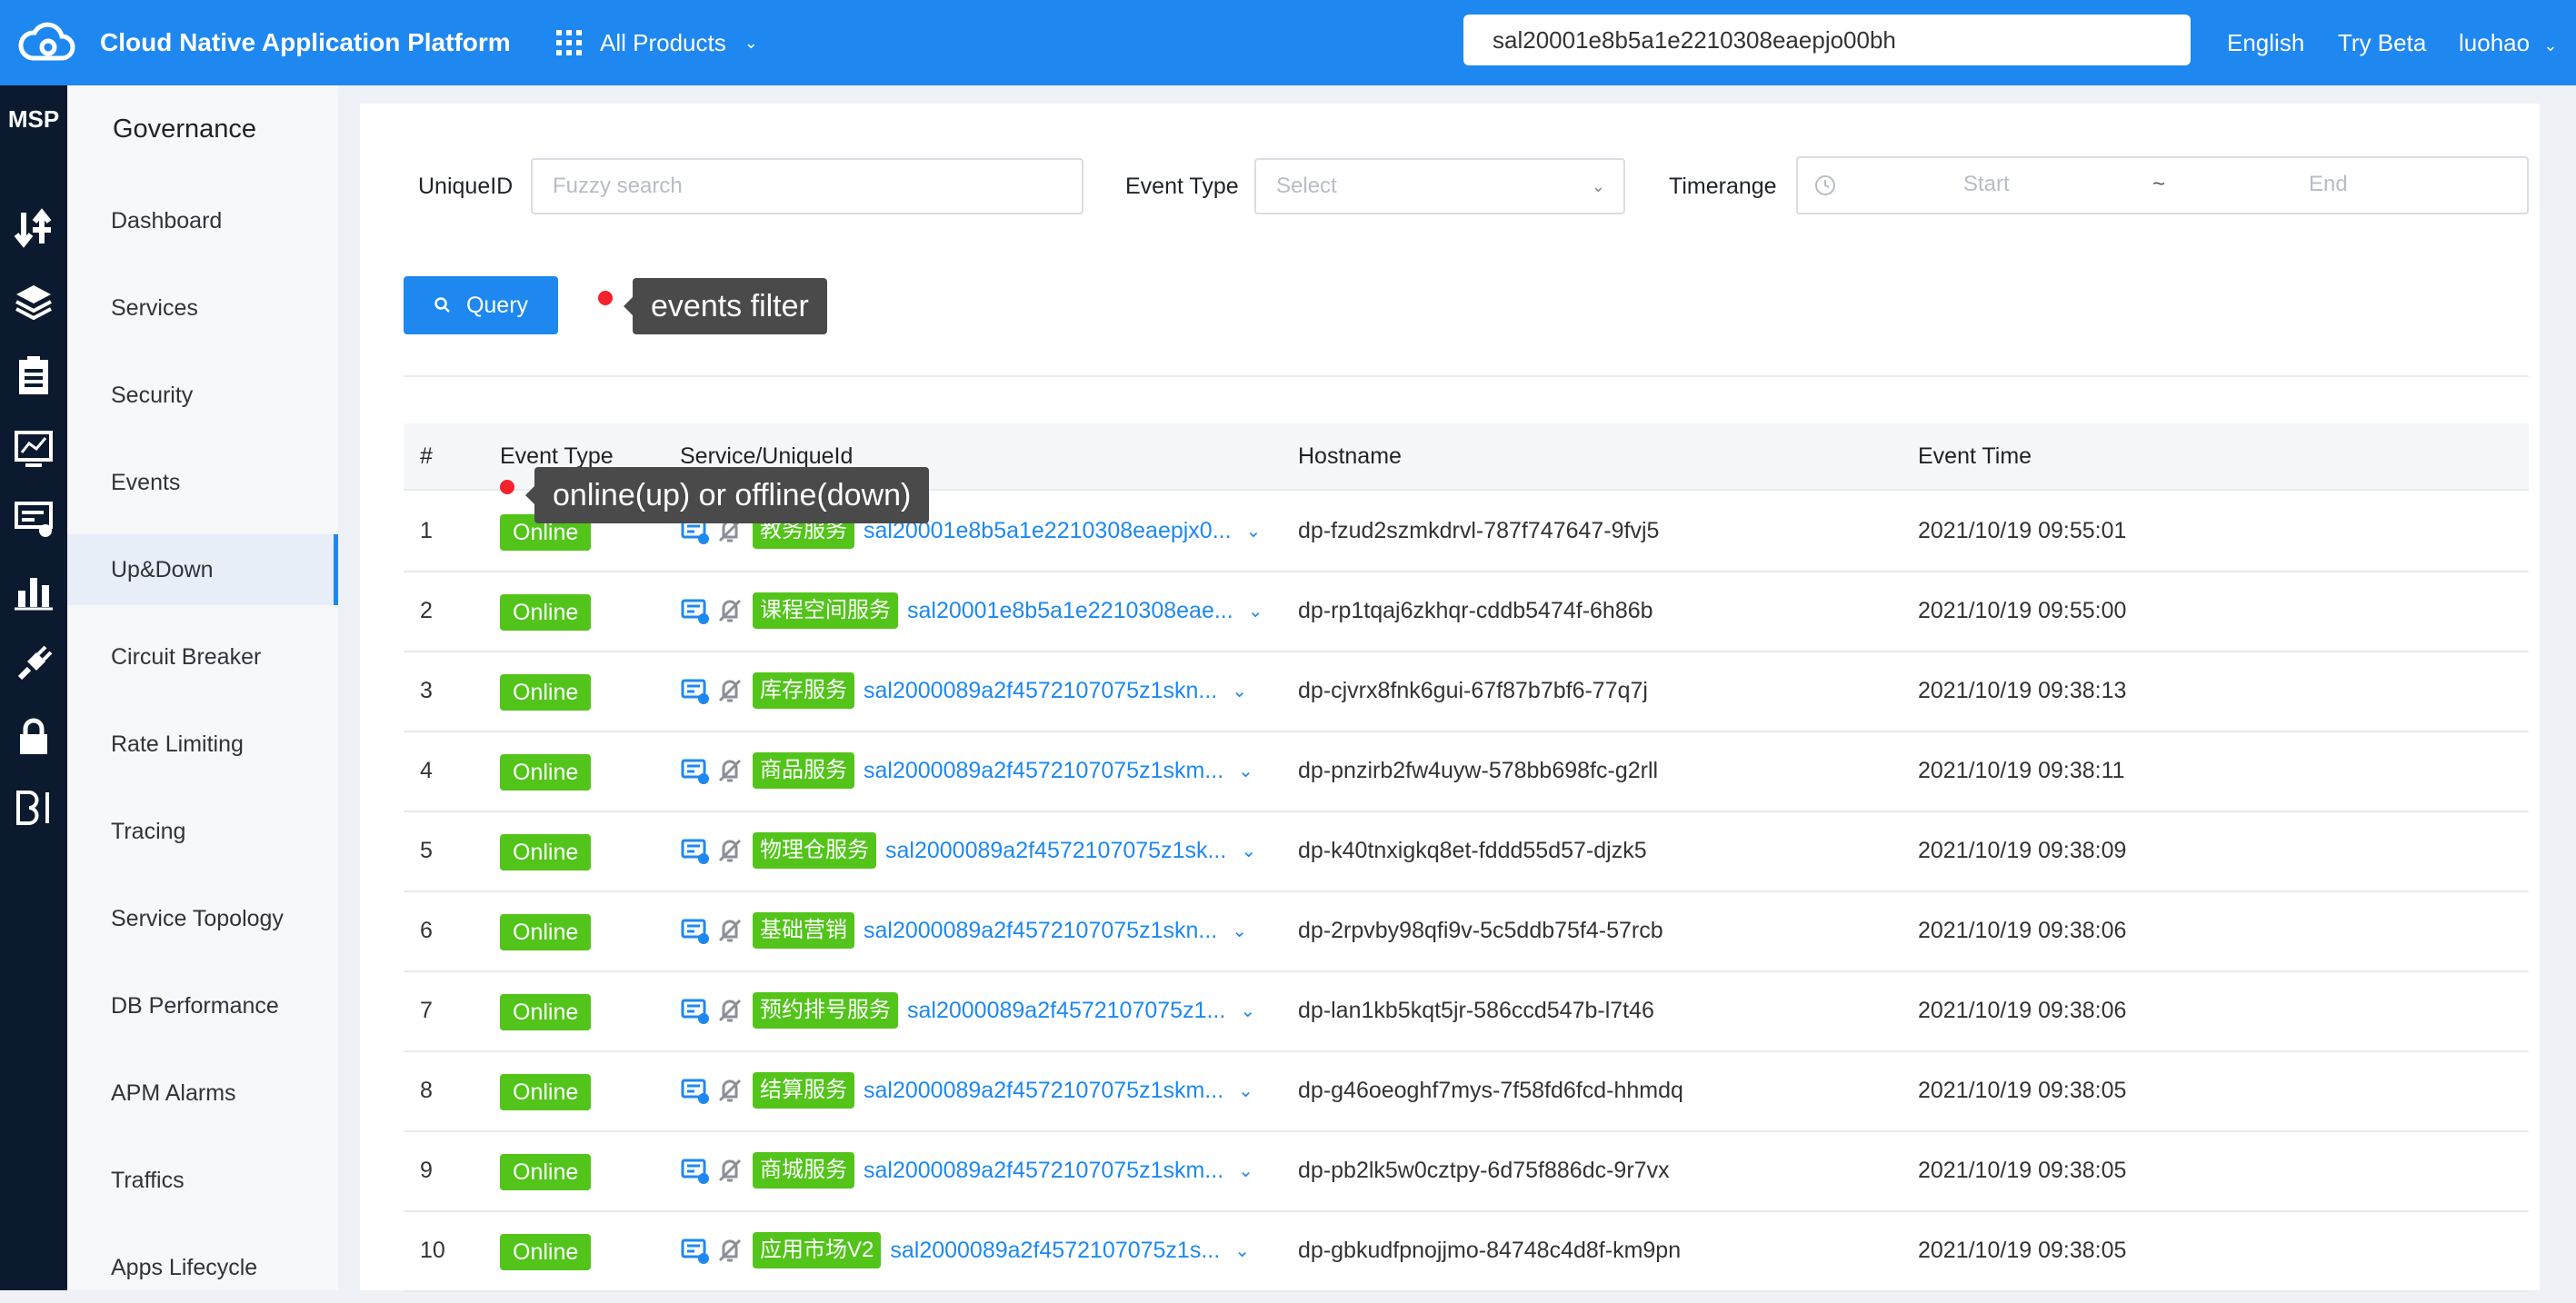 This screenshot has width=2576, height=1303. Describe the element at coordinates (1827, 40) in the screenshot. I see `global-search-input: sal20001e8b5a1e2210308eaepjo00bh` at that location.